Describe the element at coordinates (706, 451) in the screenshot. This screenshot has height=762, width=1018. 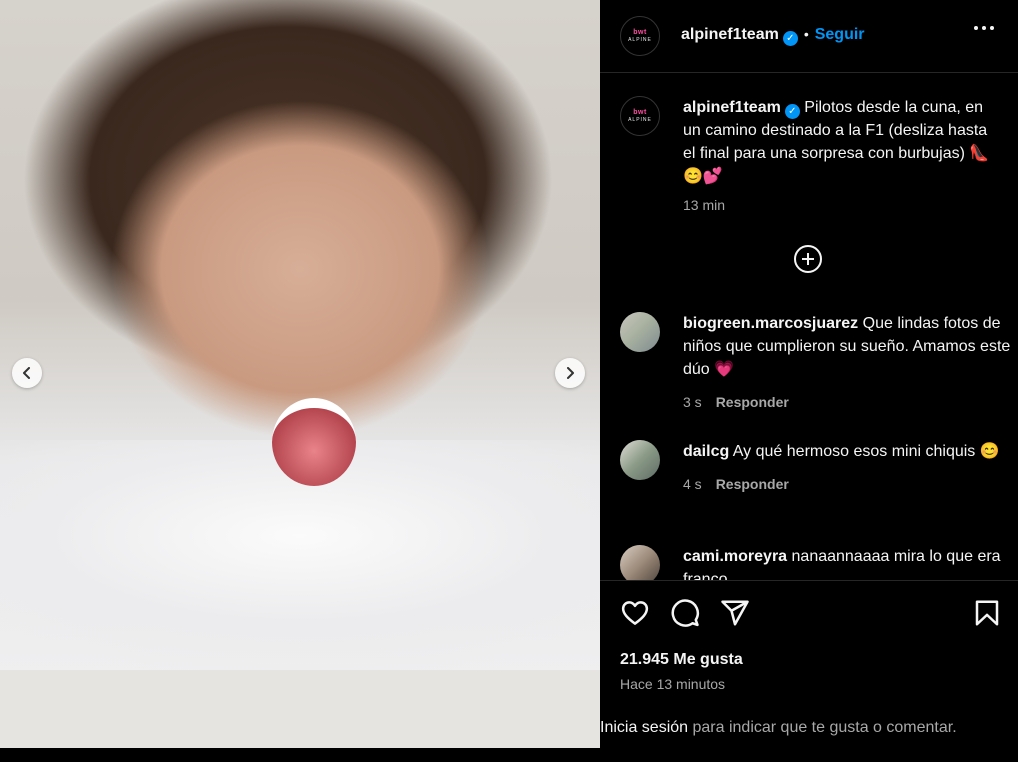
I see `commenter-username: dailcg` at that location.